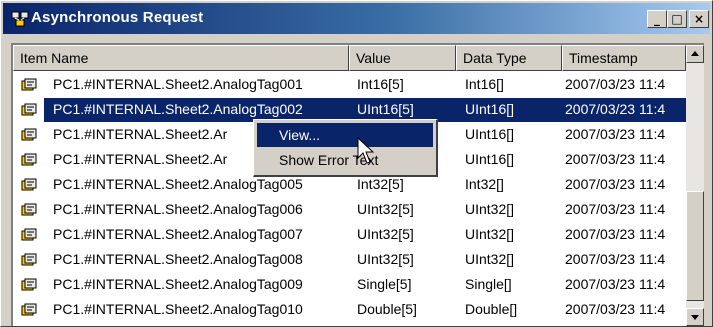  Describe the element at coordinates (178, 309) in the screenshot. I see `row-cell-name: PC1.#INTERNAL.Sheet2.AnalogTag010` at that location.